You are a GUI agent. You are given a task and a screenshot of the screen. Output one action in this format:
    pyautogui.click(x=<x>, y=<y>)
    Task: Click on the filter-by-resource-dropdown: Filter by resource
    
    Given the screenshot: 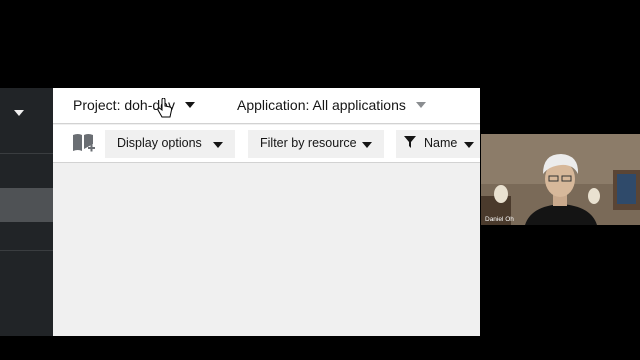 What is the action you would take?
    pyautogui.click(x=316, y=144)
    